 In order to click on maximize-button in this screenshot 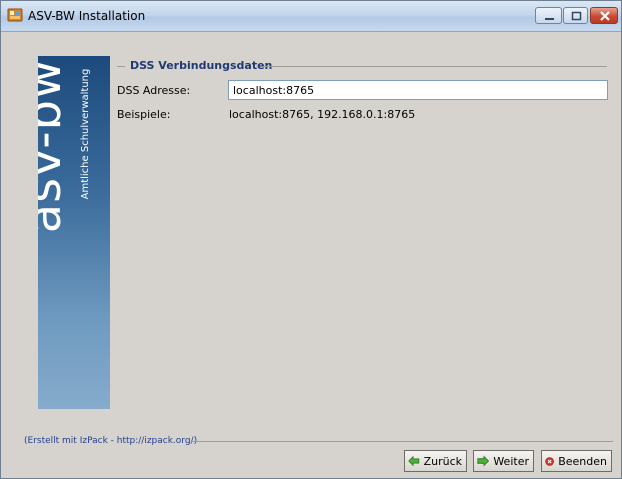, I will do `click(575, 15)`.